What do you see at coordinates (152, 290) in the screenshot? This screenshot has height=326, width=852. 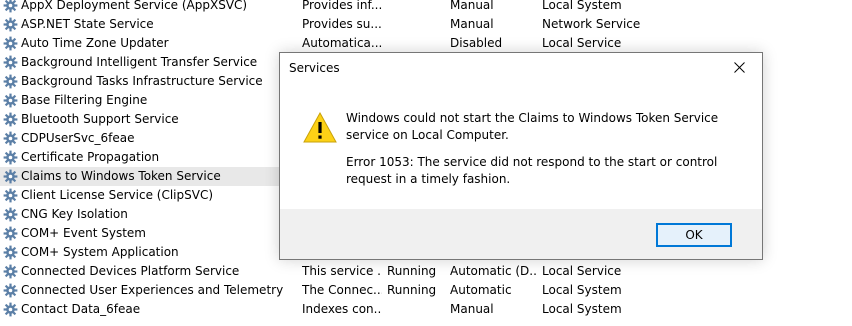 I see `service-name: Connected User Experiences and Telemetry` at bounding box center [152, 290].